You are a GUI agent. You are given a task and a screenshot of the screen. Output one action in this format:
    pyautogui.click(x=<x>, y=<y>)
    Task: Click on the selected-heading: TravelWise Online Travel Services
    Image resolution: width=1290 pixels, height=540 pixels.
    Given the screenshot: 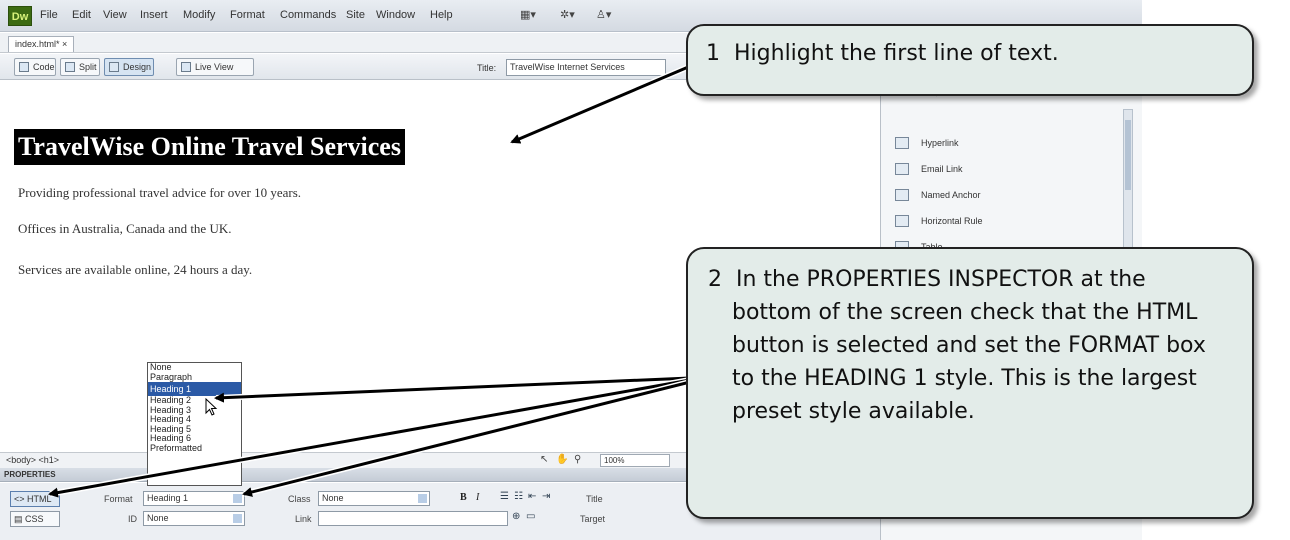 What is the action you would take?
    pyautogui.click(x=209, y=147)
    